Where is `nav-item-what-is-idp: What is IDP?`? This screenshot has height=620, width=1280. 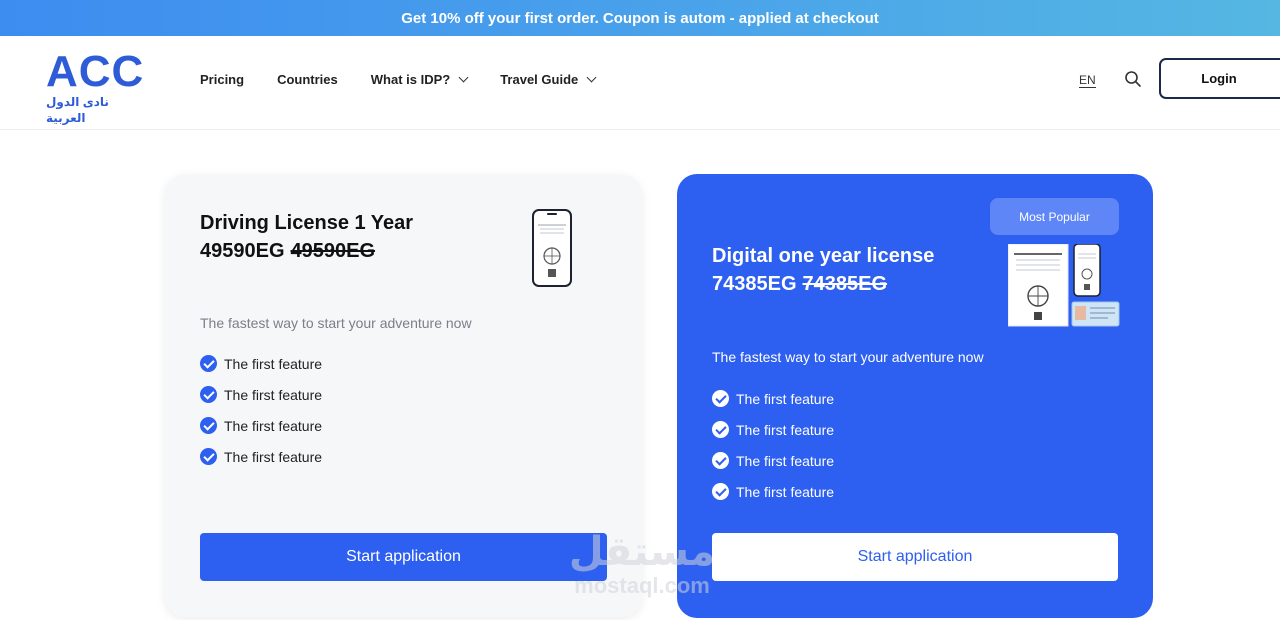 nav-item-what-is-idp: What is IDP? is located at coordinates (419, 79).